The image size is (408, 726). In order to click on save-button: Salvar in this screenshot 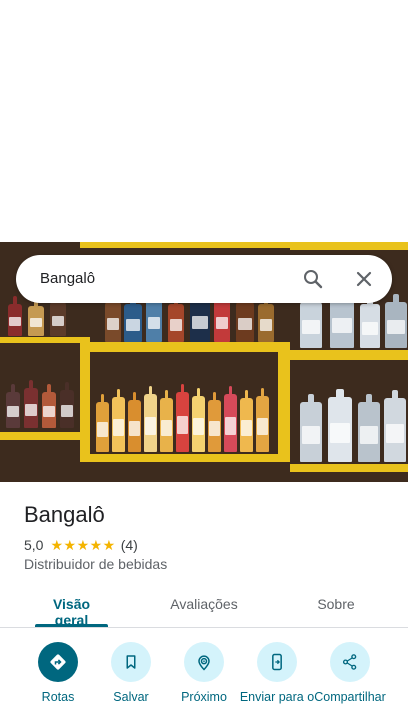, I will do `click(131, 673)`.